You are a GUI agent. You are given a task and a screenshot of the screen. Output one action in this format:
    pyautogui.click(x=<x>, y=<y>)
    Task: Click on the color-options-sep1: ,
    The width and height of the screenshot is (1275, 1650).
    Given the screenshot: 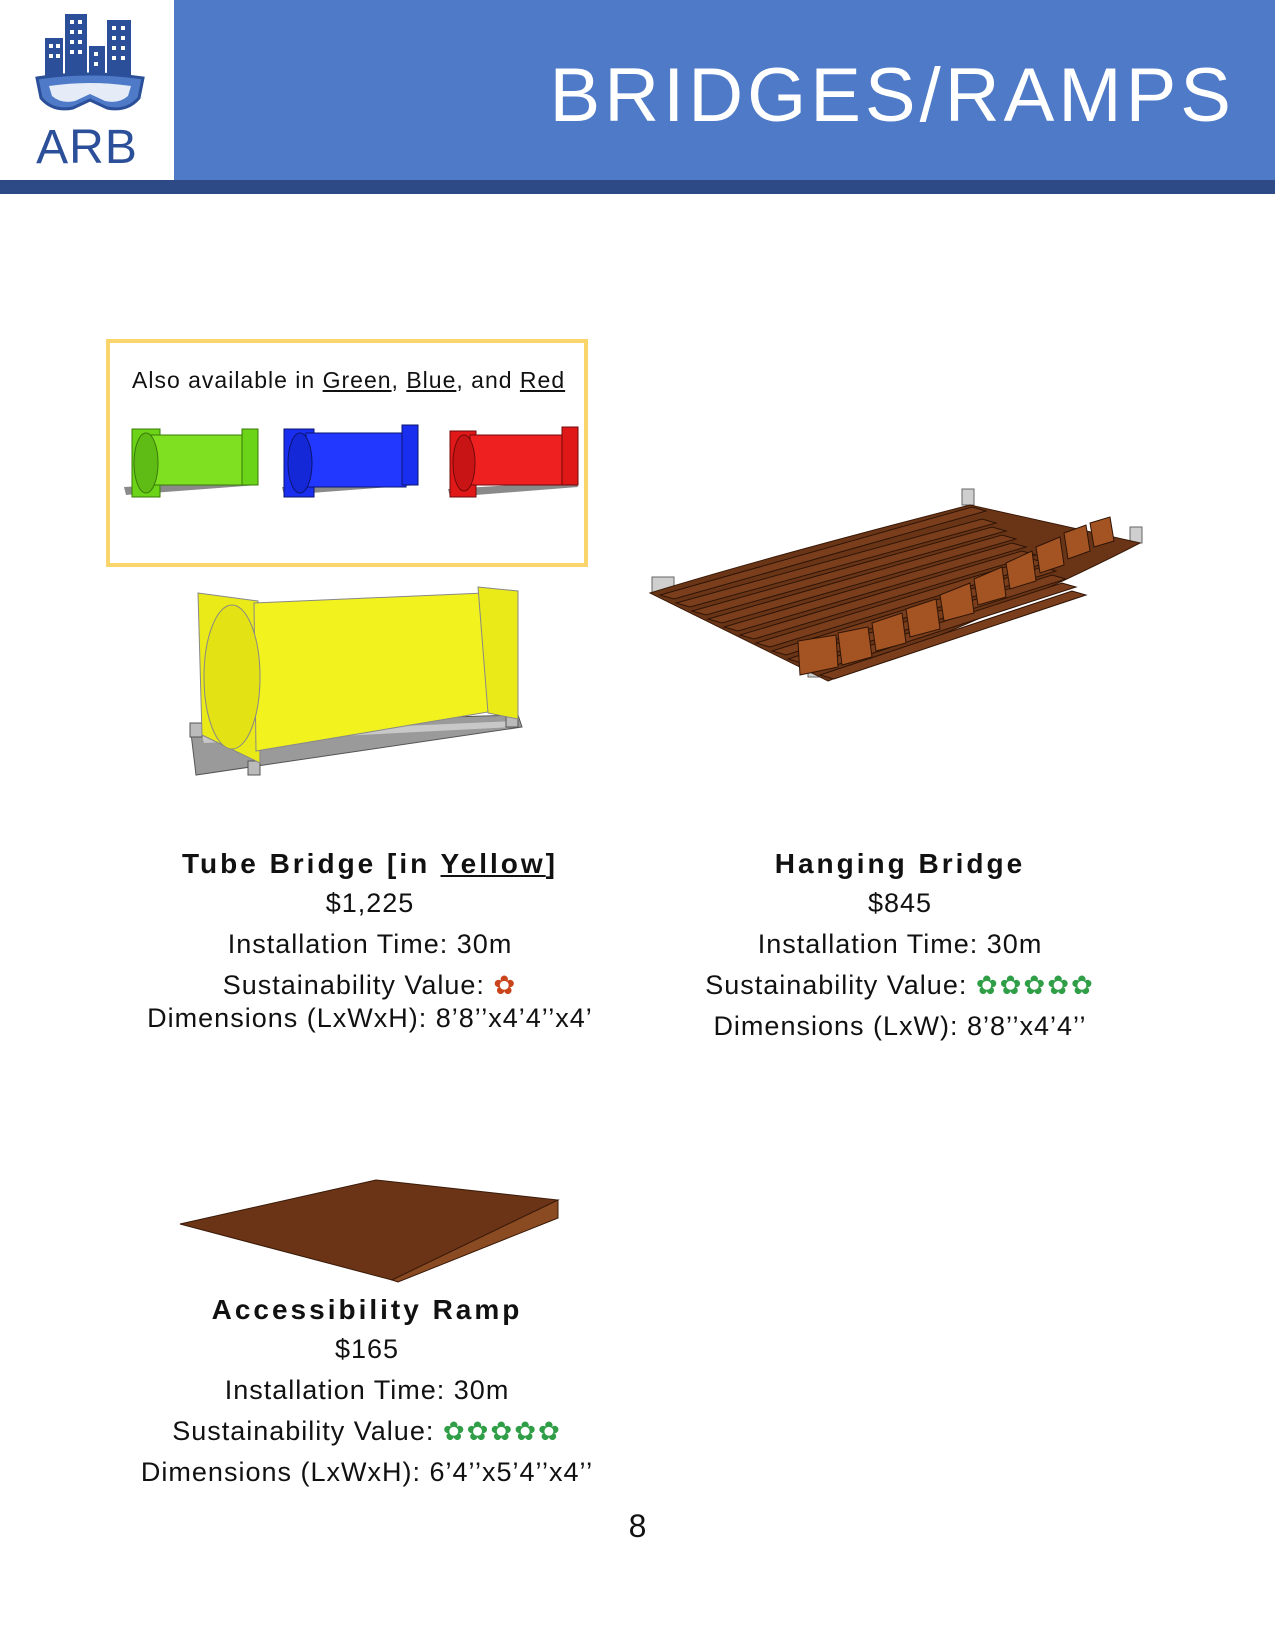 What is the action you would take?
    pyautogui.click(x=399, y=380)
    